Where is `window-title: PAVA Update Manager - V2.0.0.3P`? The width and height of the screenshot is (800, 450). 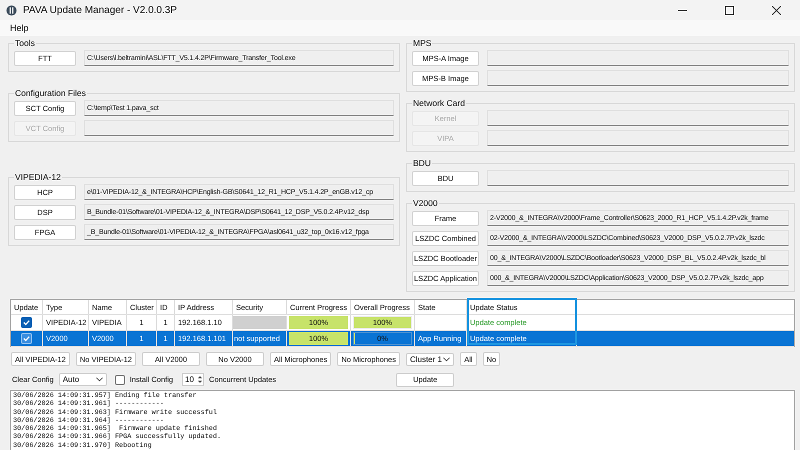
window-title: PAVA Update Manager - V2.0.0.3P is located at coordinates (100, 10).